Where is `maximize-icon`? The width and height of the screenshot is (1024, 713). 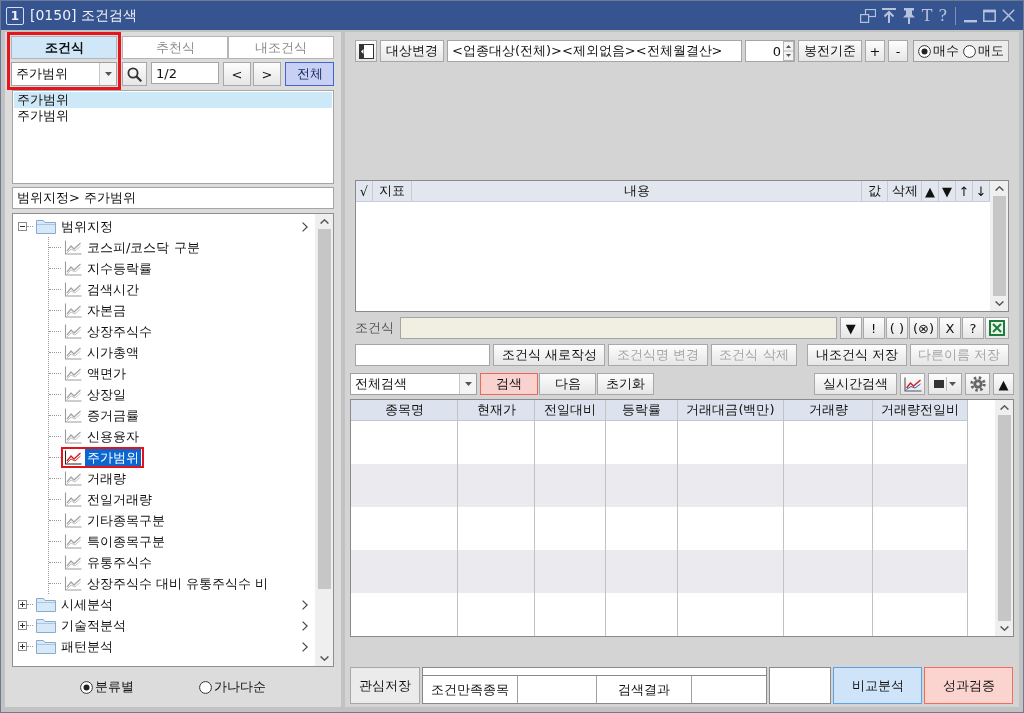 maximize-icon is located at coordinates (989, 15).